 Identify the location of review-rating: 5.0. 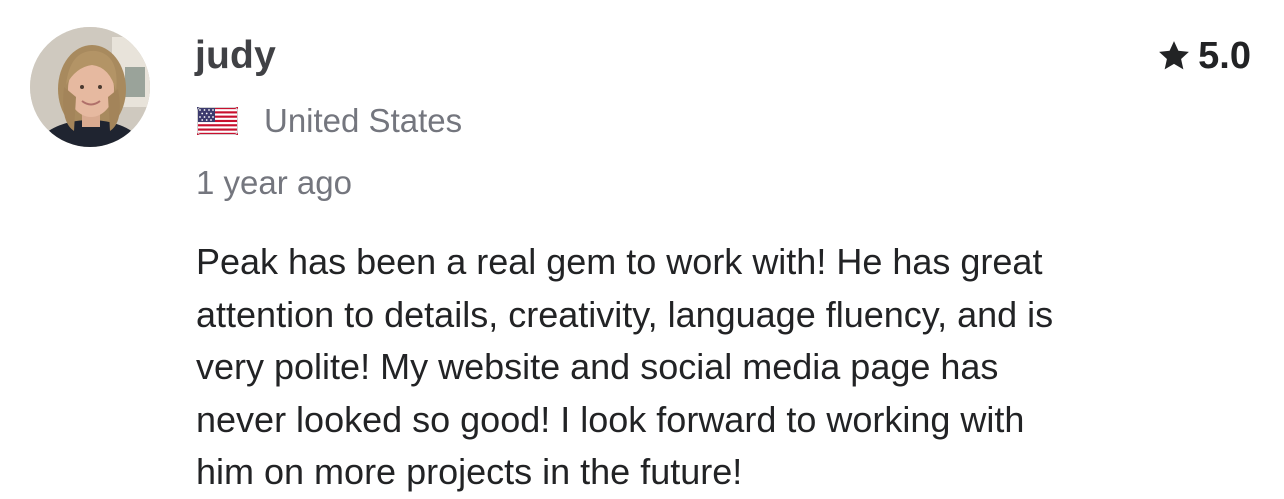
(1204, 56).